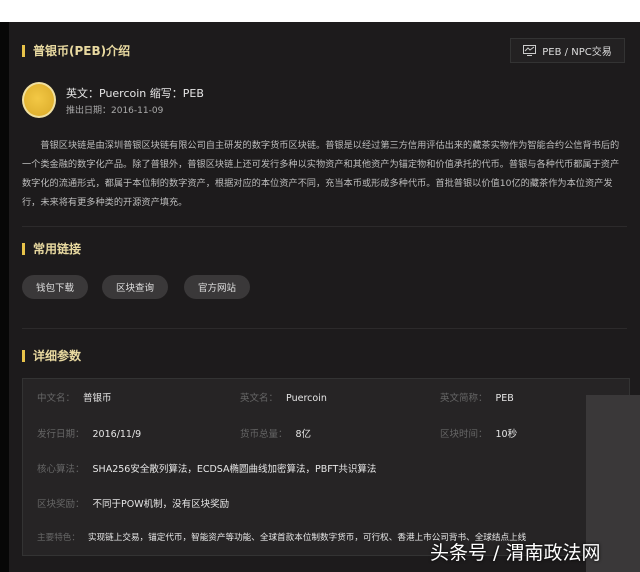 Image resolution: width=640 pixels, height=572 pixels. Describe the element at coordinates (217, 287) in the screenshot. I see `official-site-button: 官方网站` at that location.